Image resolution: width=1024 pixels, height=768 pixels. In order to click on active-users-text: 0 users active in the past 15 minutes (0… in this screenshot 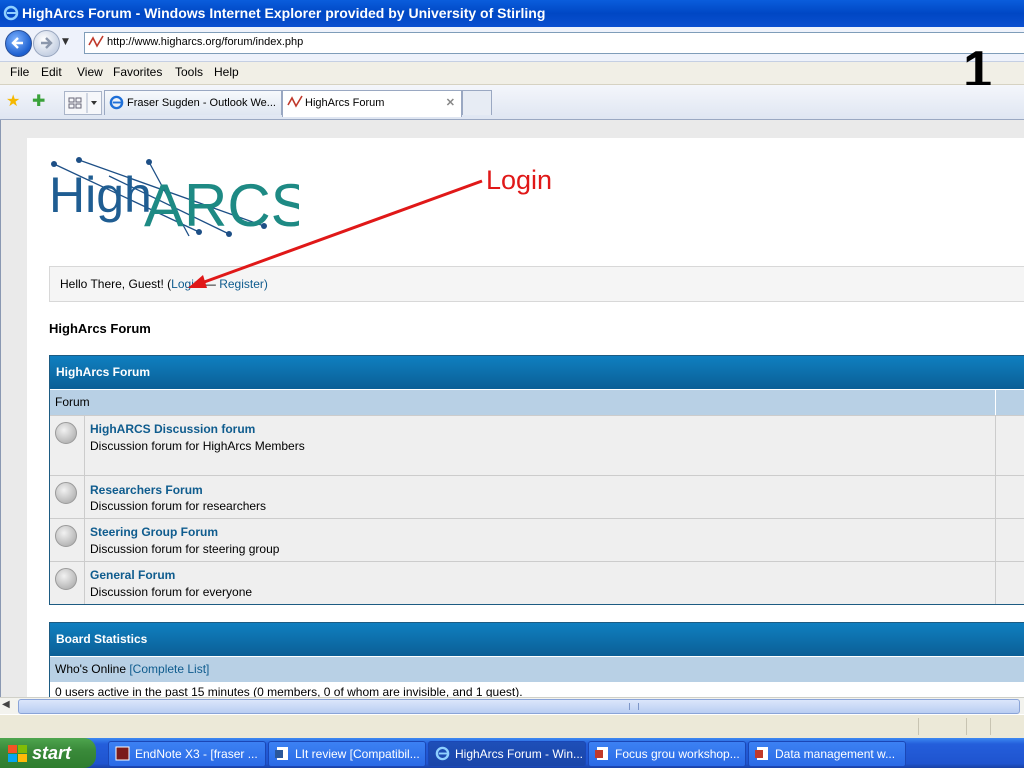, I will do `click(289, 691)`.